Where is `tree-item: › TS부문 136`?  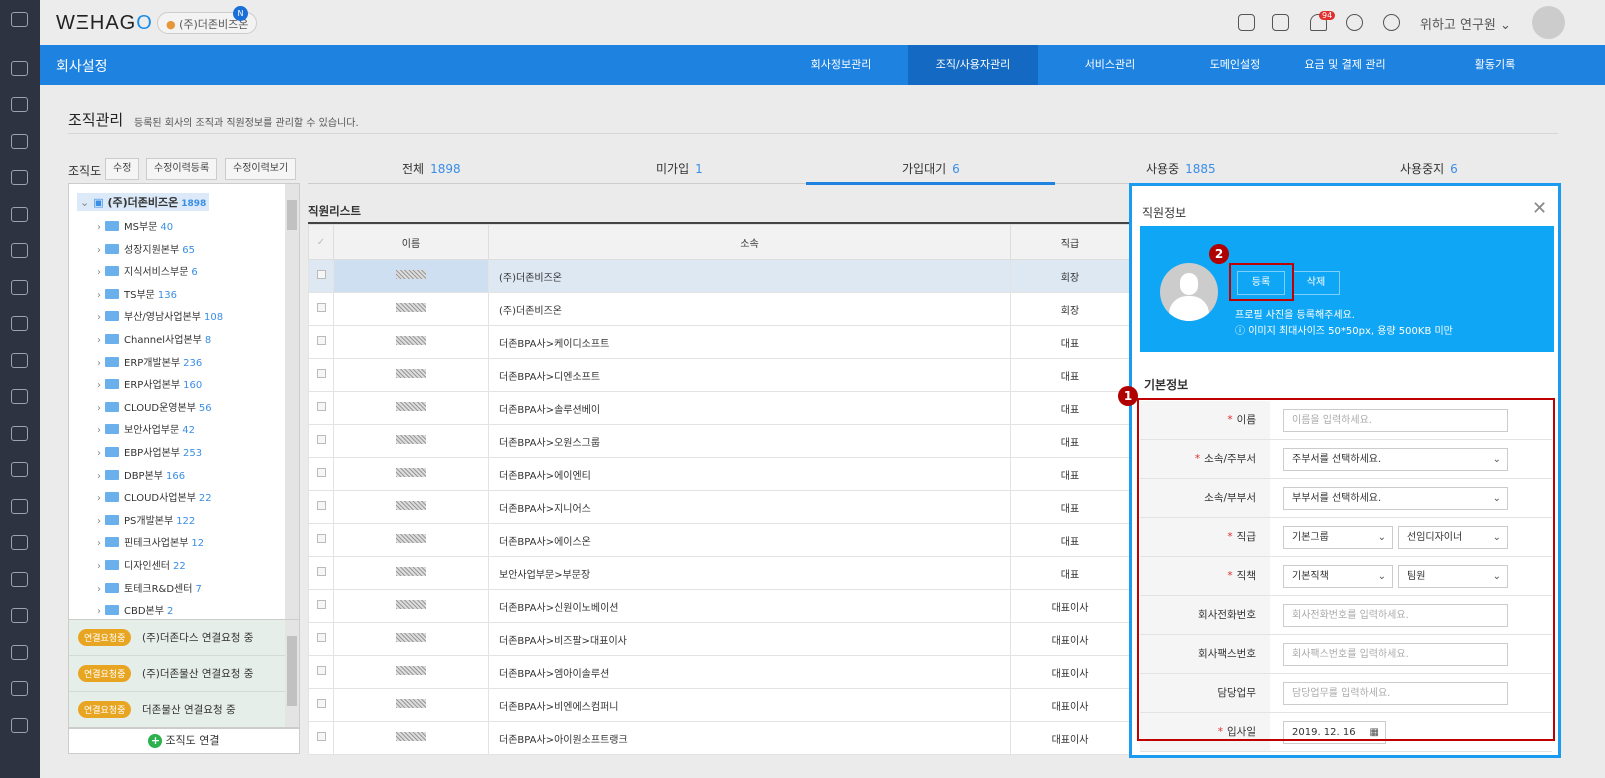
tree-item: › TS부문 136 is located at coordinates (137, 293).